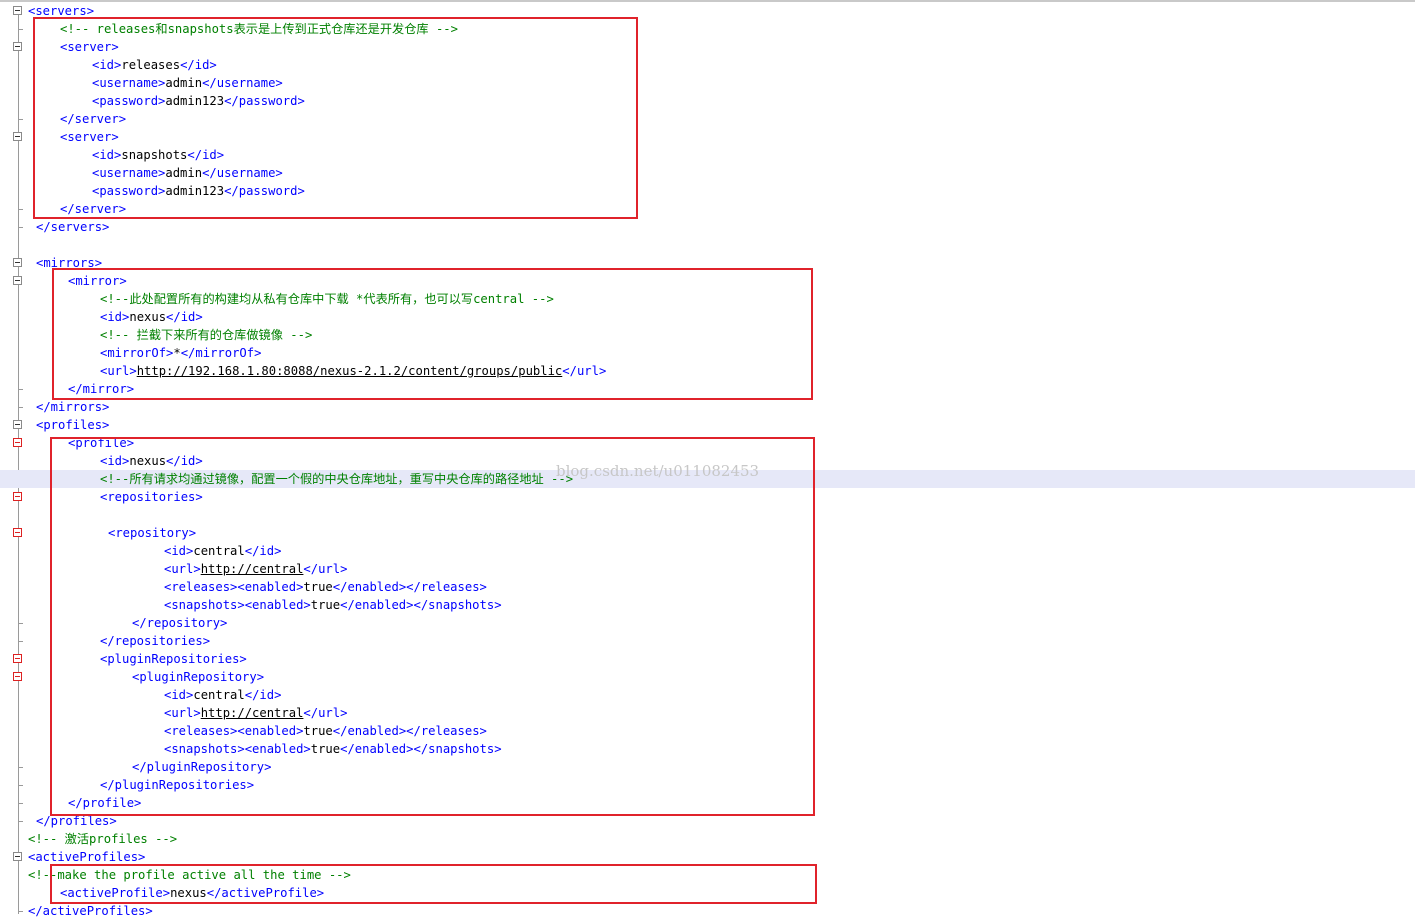 This screenshot has width=1415, height=922. I want to click on code-line: <pluginRepositories>, so click(707, 659).